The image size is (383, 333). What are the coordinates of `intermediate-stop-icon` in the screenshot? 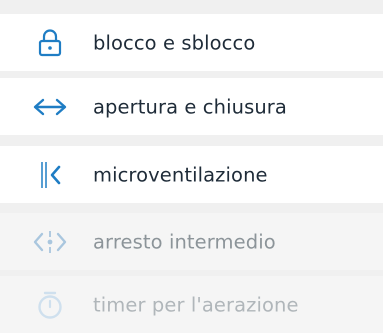 It's located at (50, 242).